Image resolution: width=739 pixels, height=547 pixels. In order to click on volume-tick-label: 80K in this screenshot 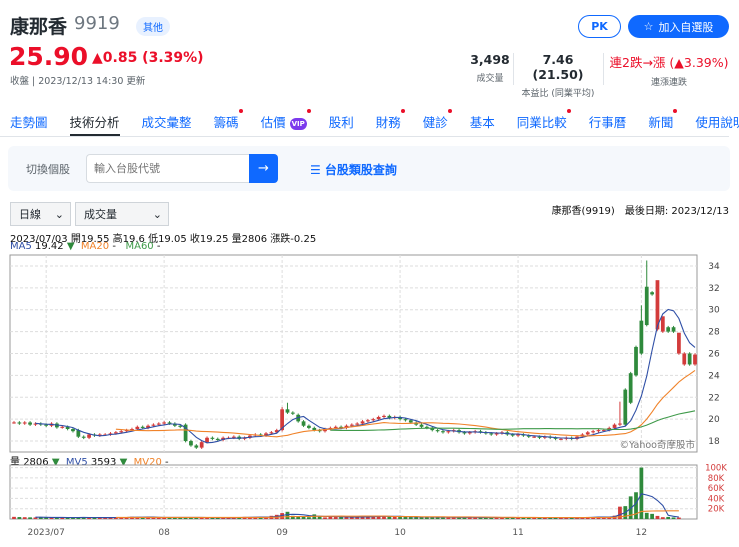, I will do `click(716, 479)`.